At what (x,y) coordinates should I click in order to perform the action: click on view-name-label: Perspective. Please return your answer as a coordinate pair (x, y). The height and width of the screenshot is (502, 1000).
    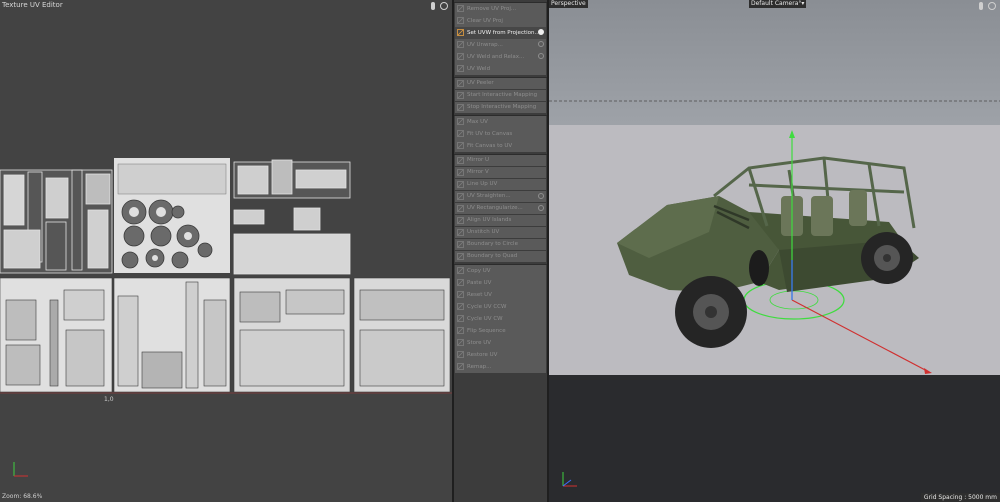
    Looking at the image, I should click on (568, 4).